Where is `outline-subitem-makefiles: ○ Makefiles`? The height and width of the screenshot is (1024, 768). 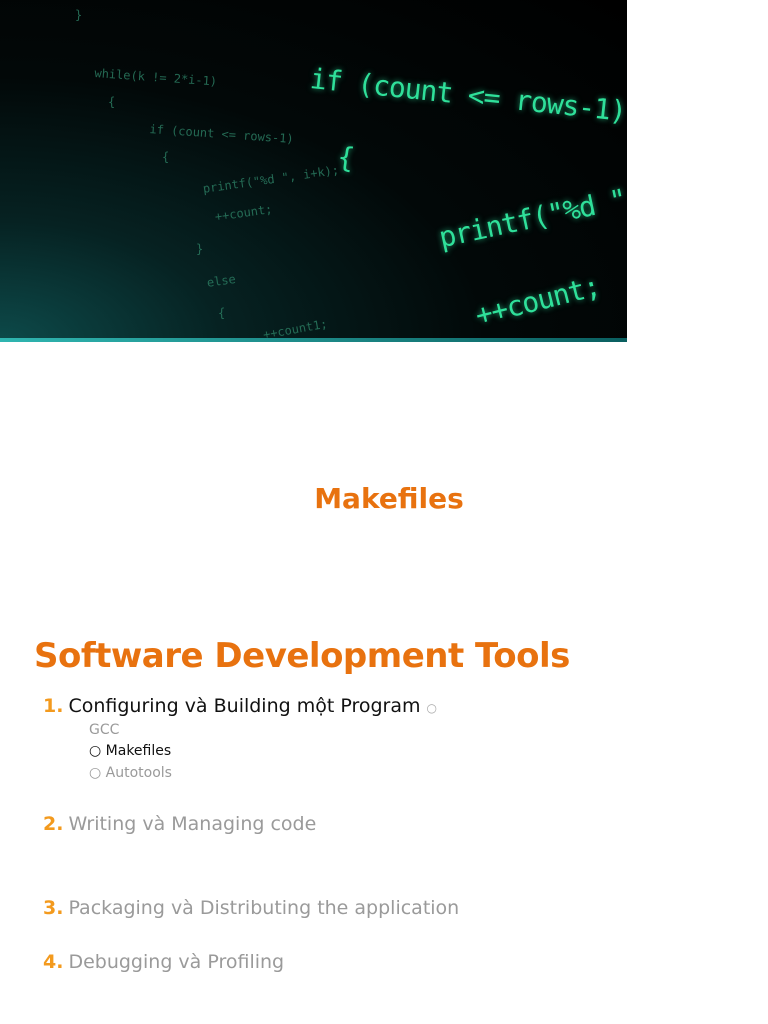 outline-subitem-makefiles: ○ Makefiles is located at coordinates (130, 751).